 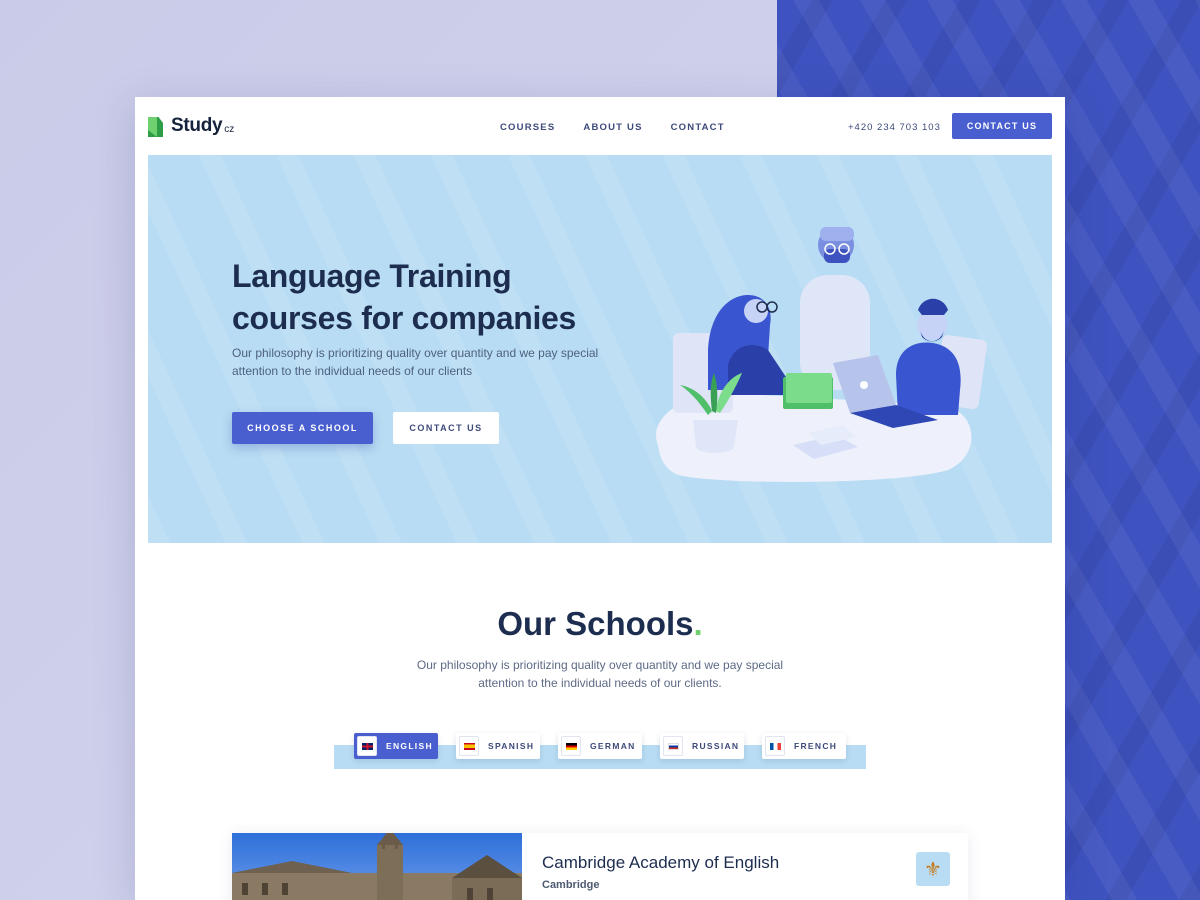 I want to click on nav-courses: COURSES, so click(x=527, y=127).